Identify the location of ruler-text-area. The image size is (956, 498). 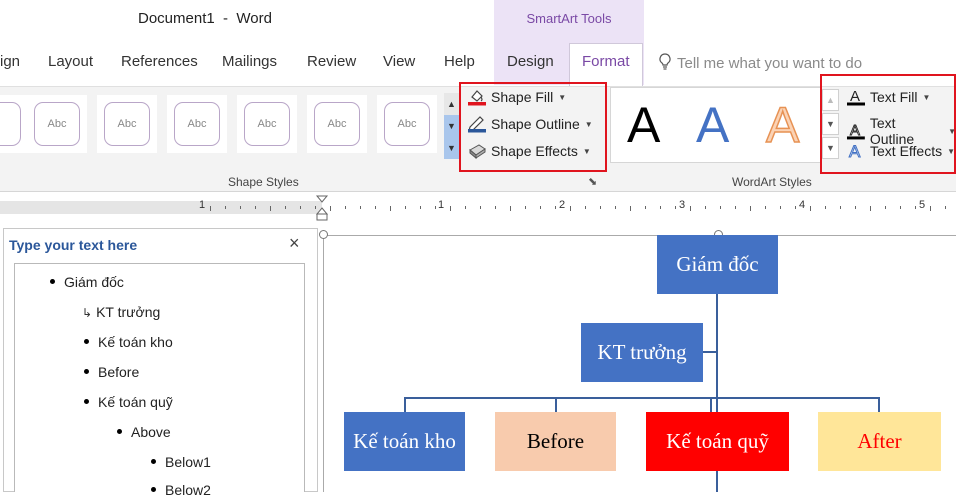
(639, 207).